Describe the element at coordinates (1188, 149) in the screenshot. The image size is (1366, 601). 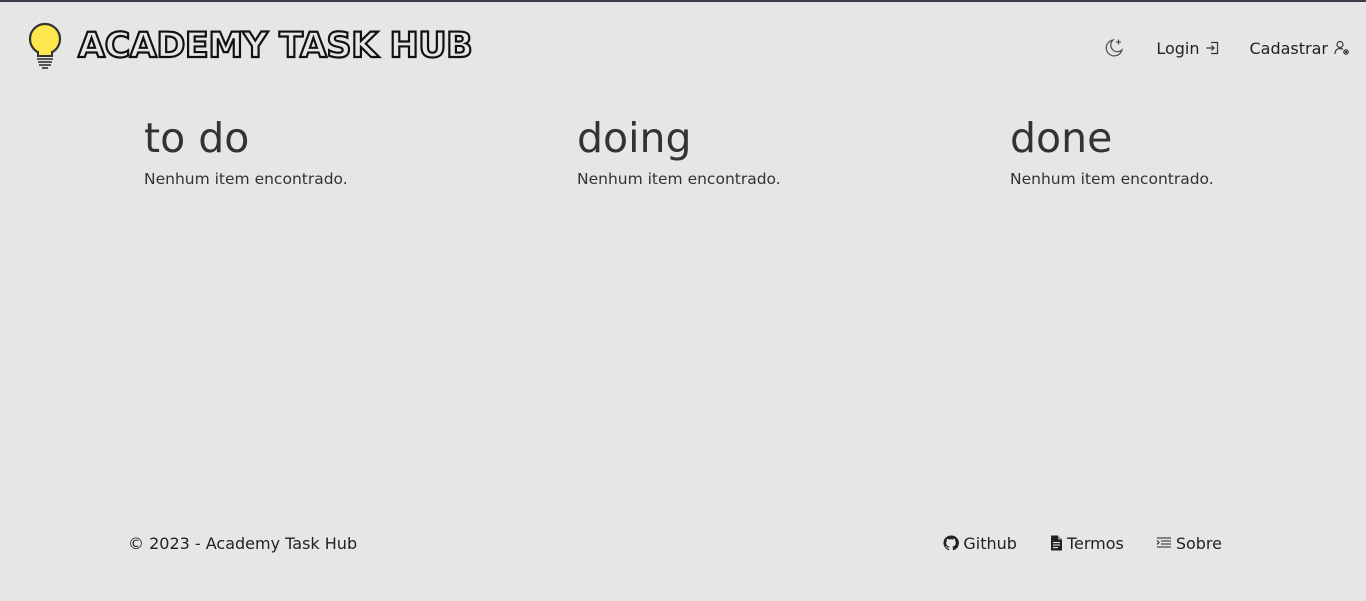
I see `column-done: done Nenhum item encontrado.` at that location.